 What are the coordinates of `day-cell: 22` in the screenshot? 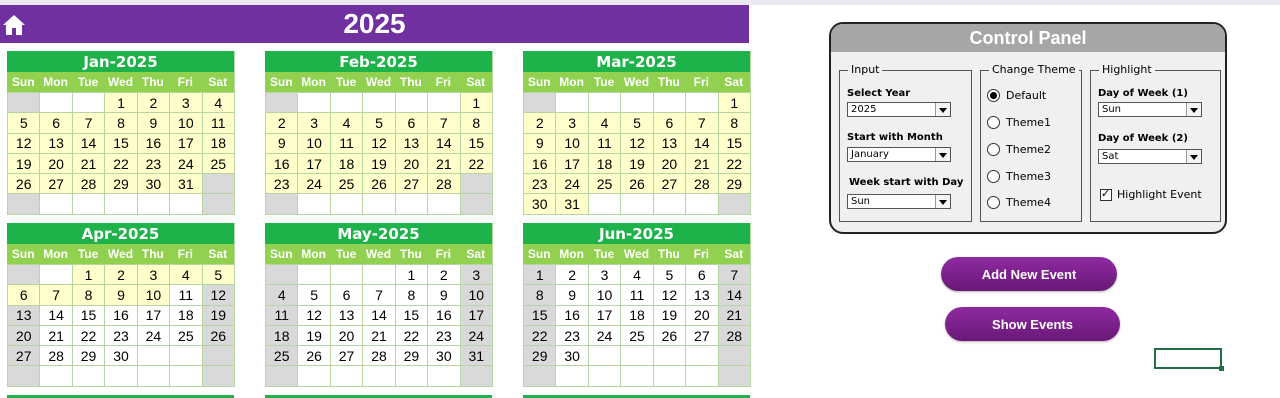 It's located at (411, 335).